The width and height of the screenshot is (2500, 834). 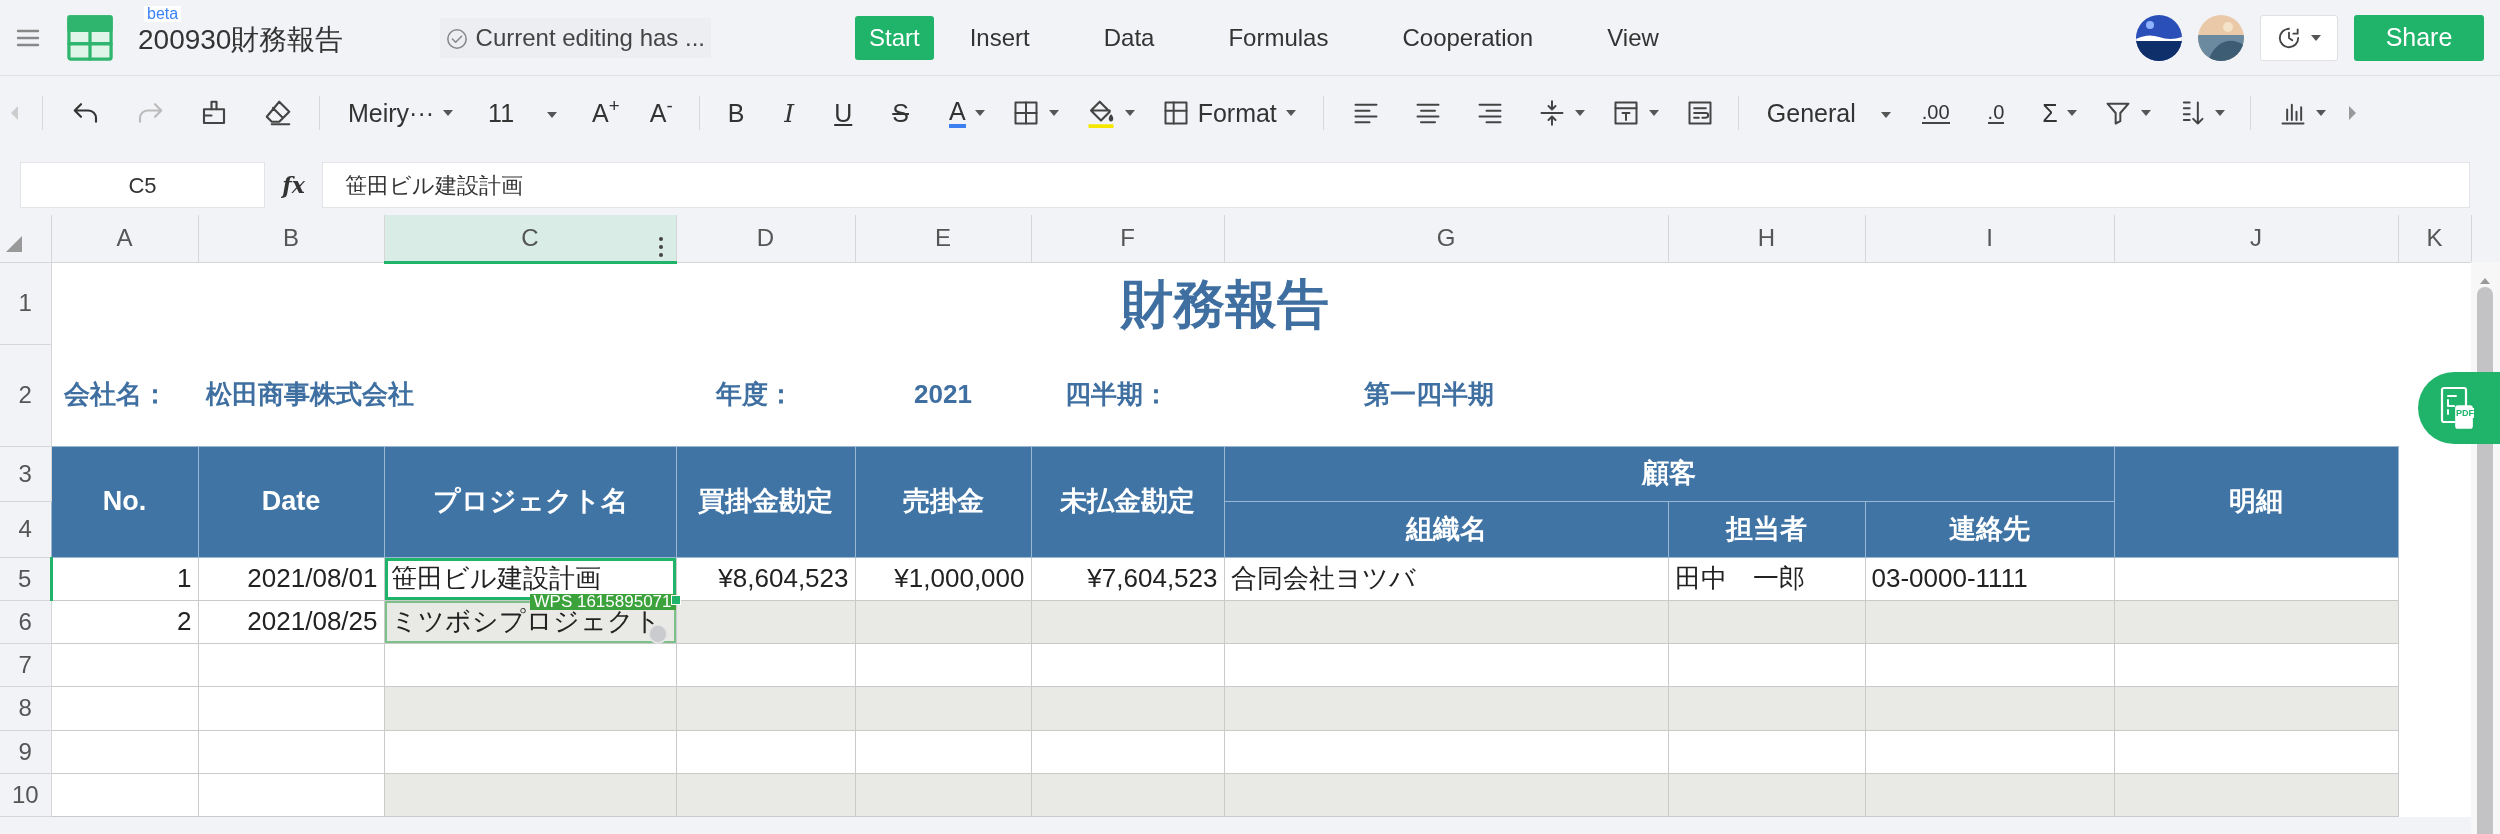 What do you see at coordinates (1996, 113) in the screenshot?
I see `remove-decimal-button: .0` at bounding box center [1996, 113].